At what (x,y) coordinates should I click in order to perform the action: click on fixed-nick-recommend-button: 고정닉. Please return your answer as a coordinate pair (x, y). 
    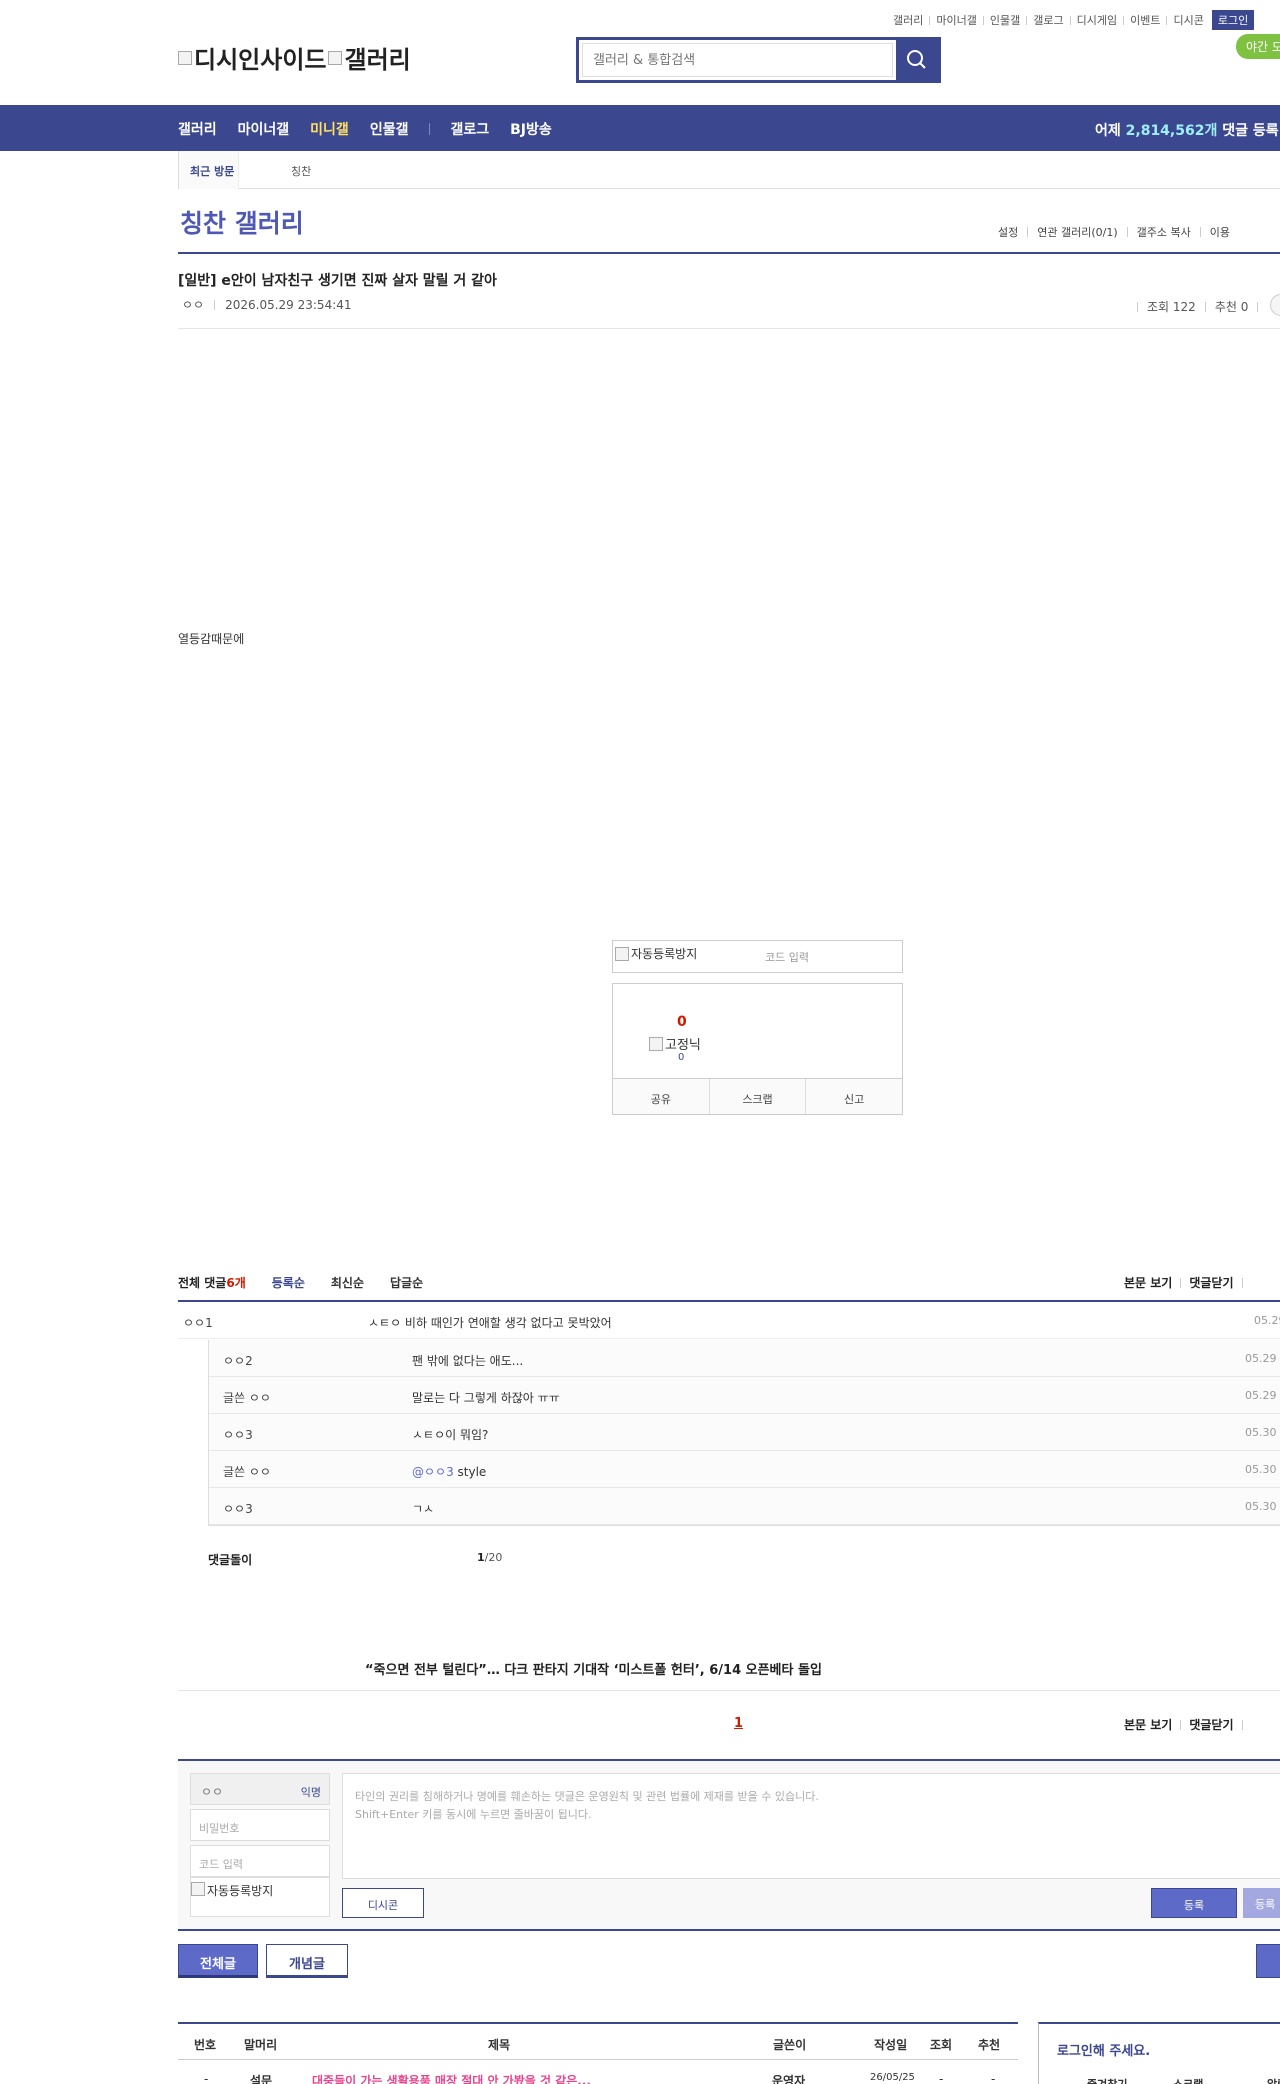
    Looking at the image, I should click on (675, 1043).